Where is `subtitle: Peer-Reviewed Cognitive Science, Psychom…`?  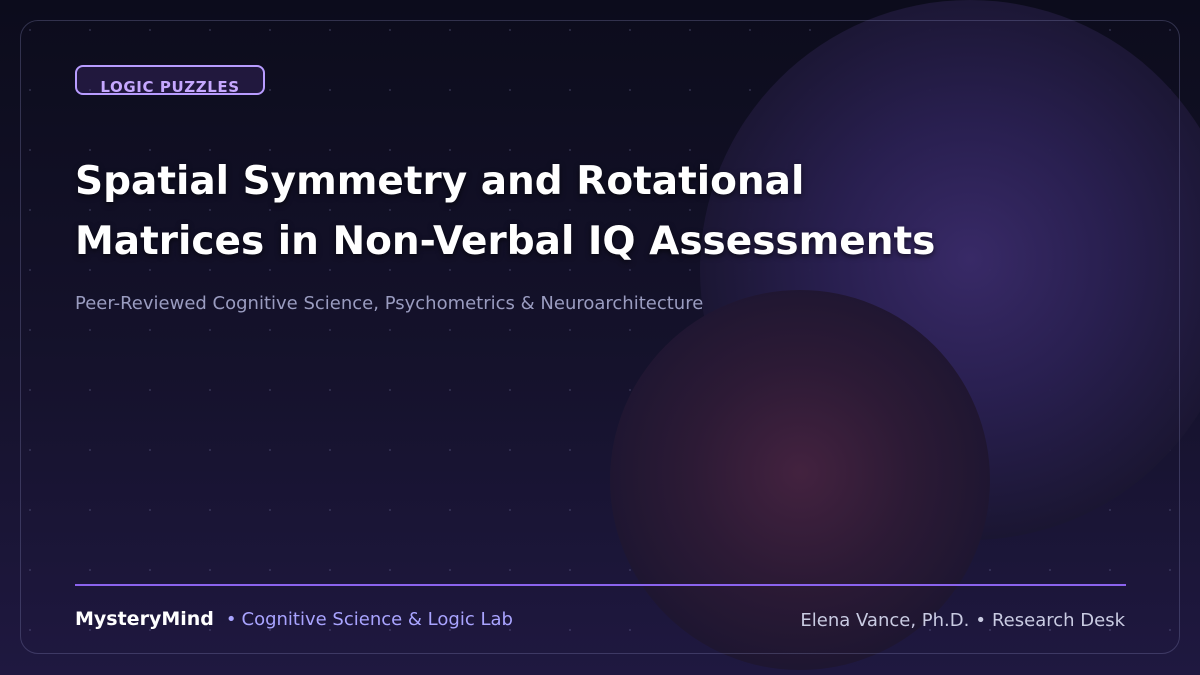
subtitle: Peer-Reviewed Cognitive Science, Psychom… is located at coordinates (389, 303).